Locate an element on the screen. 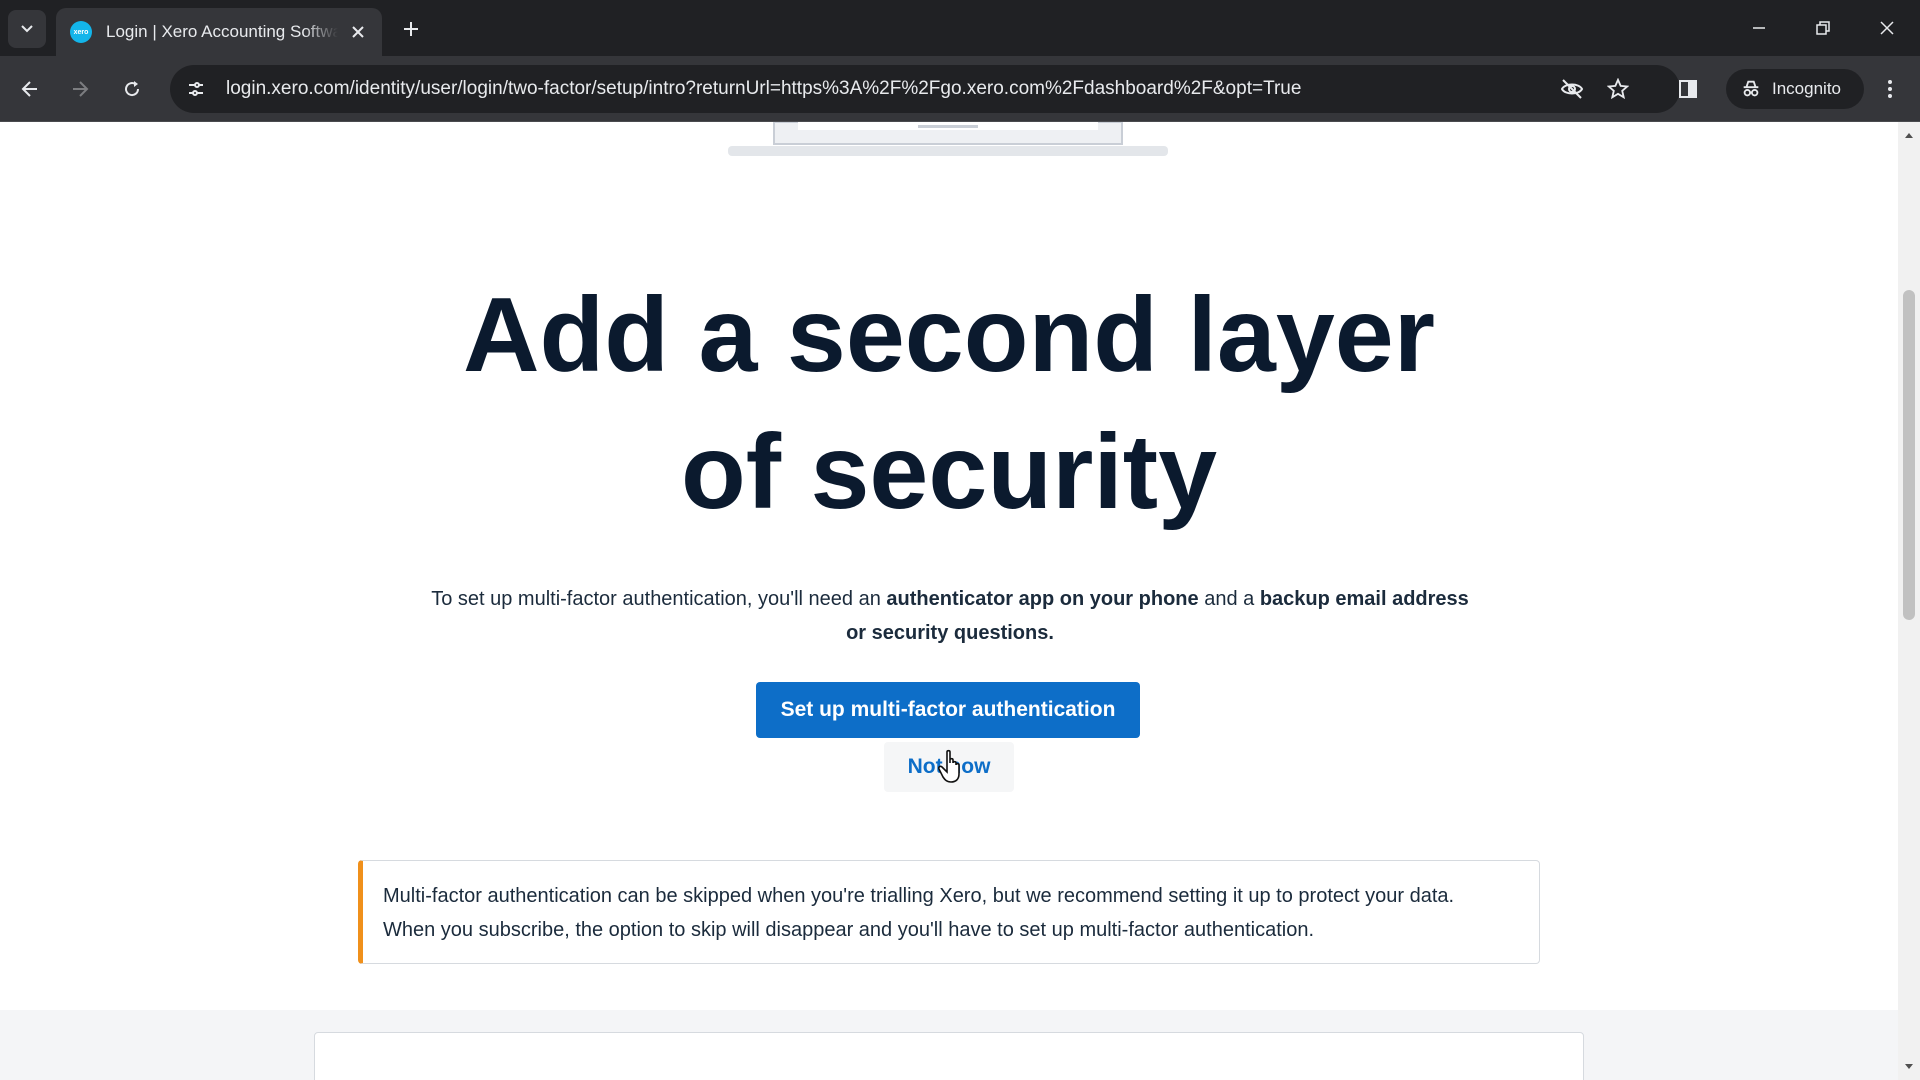 The width and height of the screenshot is (1920, 1080). arrow-left-icon is located at coordinates (29, 89).